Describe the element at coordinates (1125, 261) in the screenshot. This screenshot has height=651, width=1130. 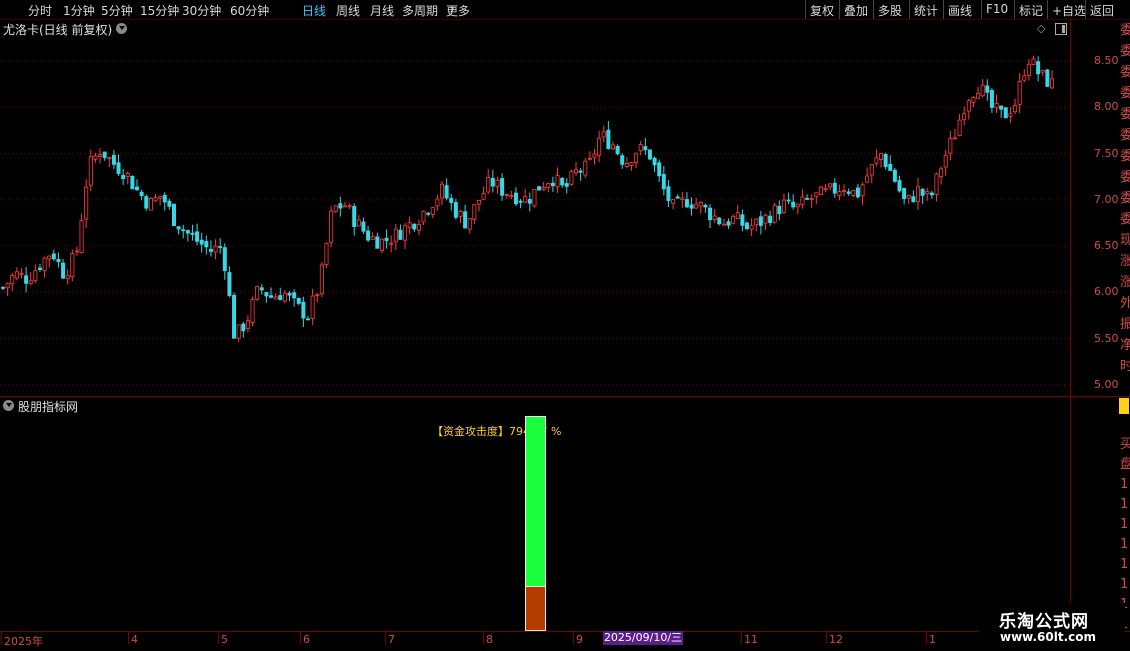
I see `quote-field-label: 涨` at that location.